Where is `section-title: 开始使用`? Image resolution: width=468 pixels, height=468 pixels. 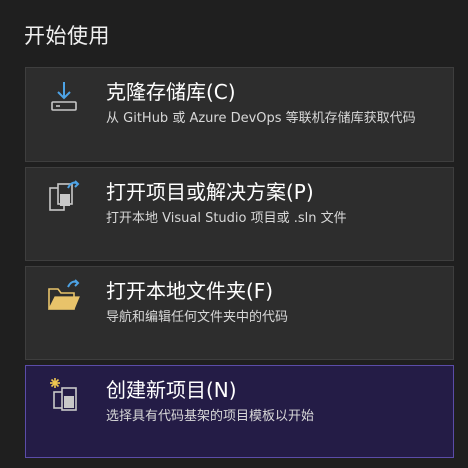 section-title: 开始使用 is located at coordinates (67, 36).